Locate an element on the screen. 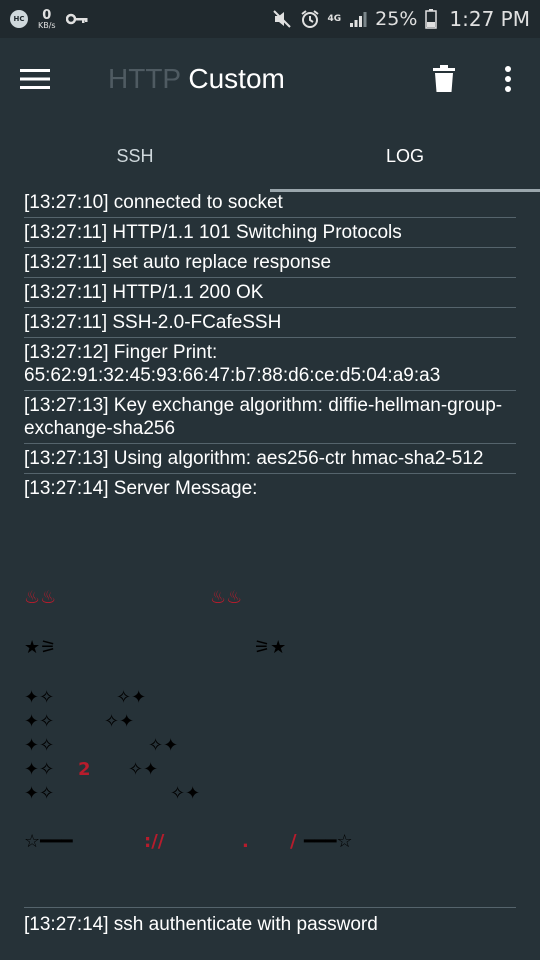  net-speed: 0 KB/s is located at coordinates (47, 19).